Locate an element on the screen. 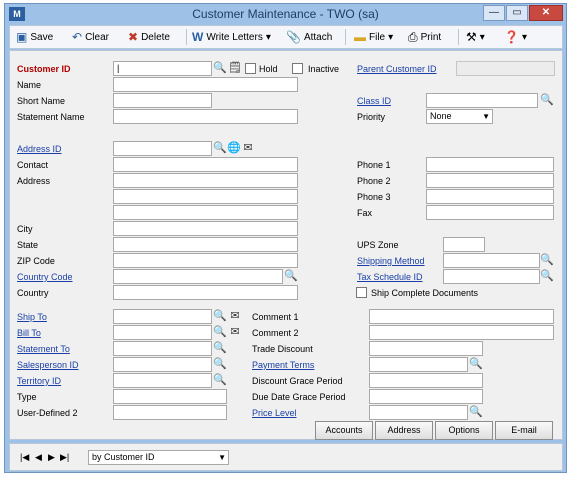 Image resolution: width=574 pixels, height=480 pixels. city-field is located at coordinates (205, 228).